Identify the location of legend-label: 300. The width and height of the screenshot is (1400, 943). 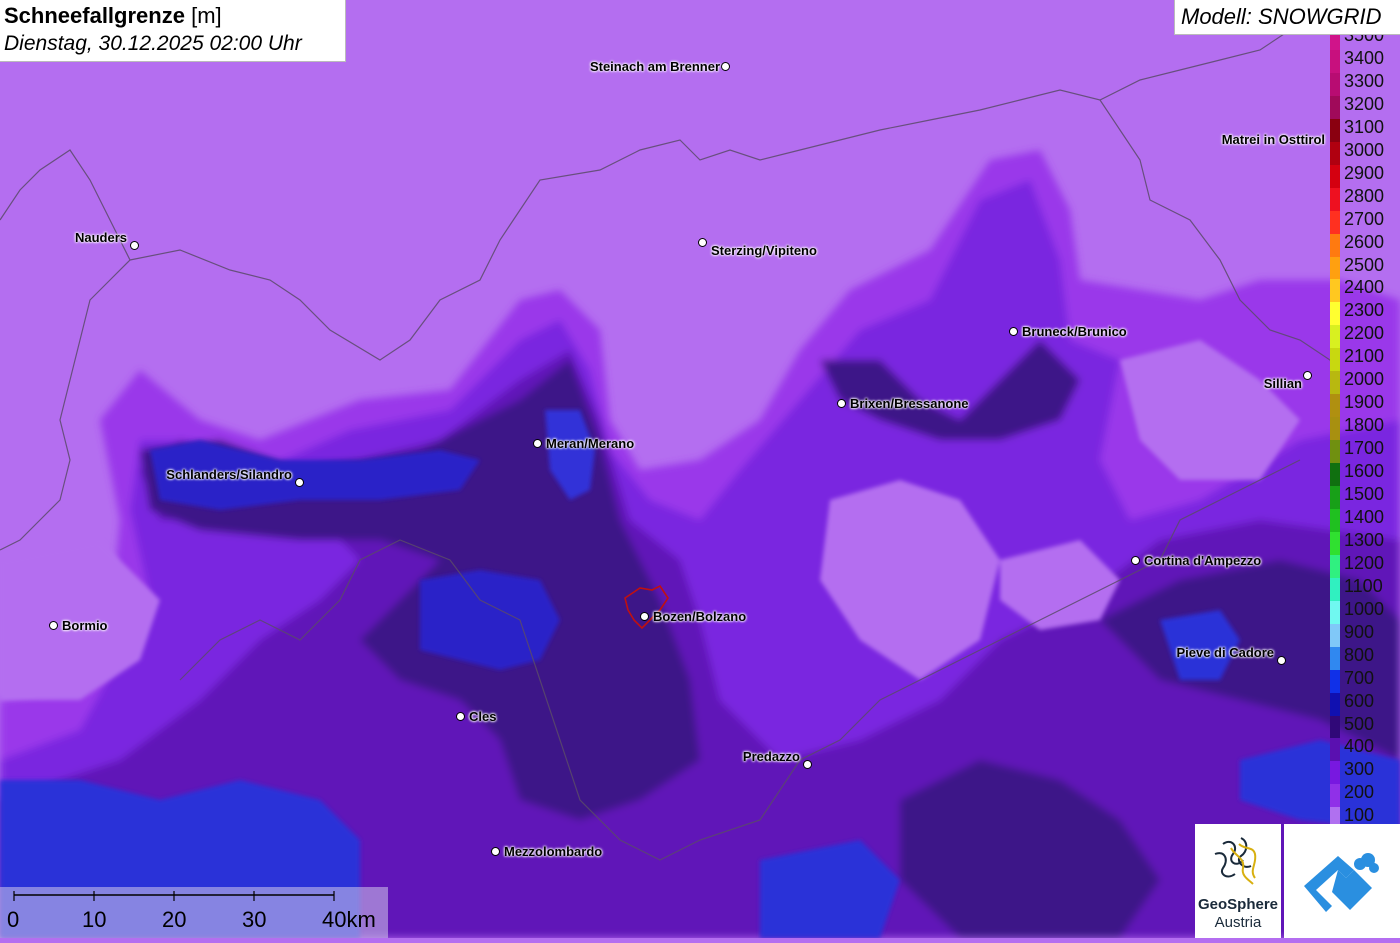
(1359, 769).